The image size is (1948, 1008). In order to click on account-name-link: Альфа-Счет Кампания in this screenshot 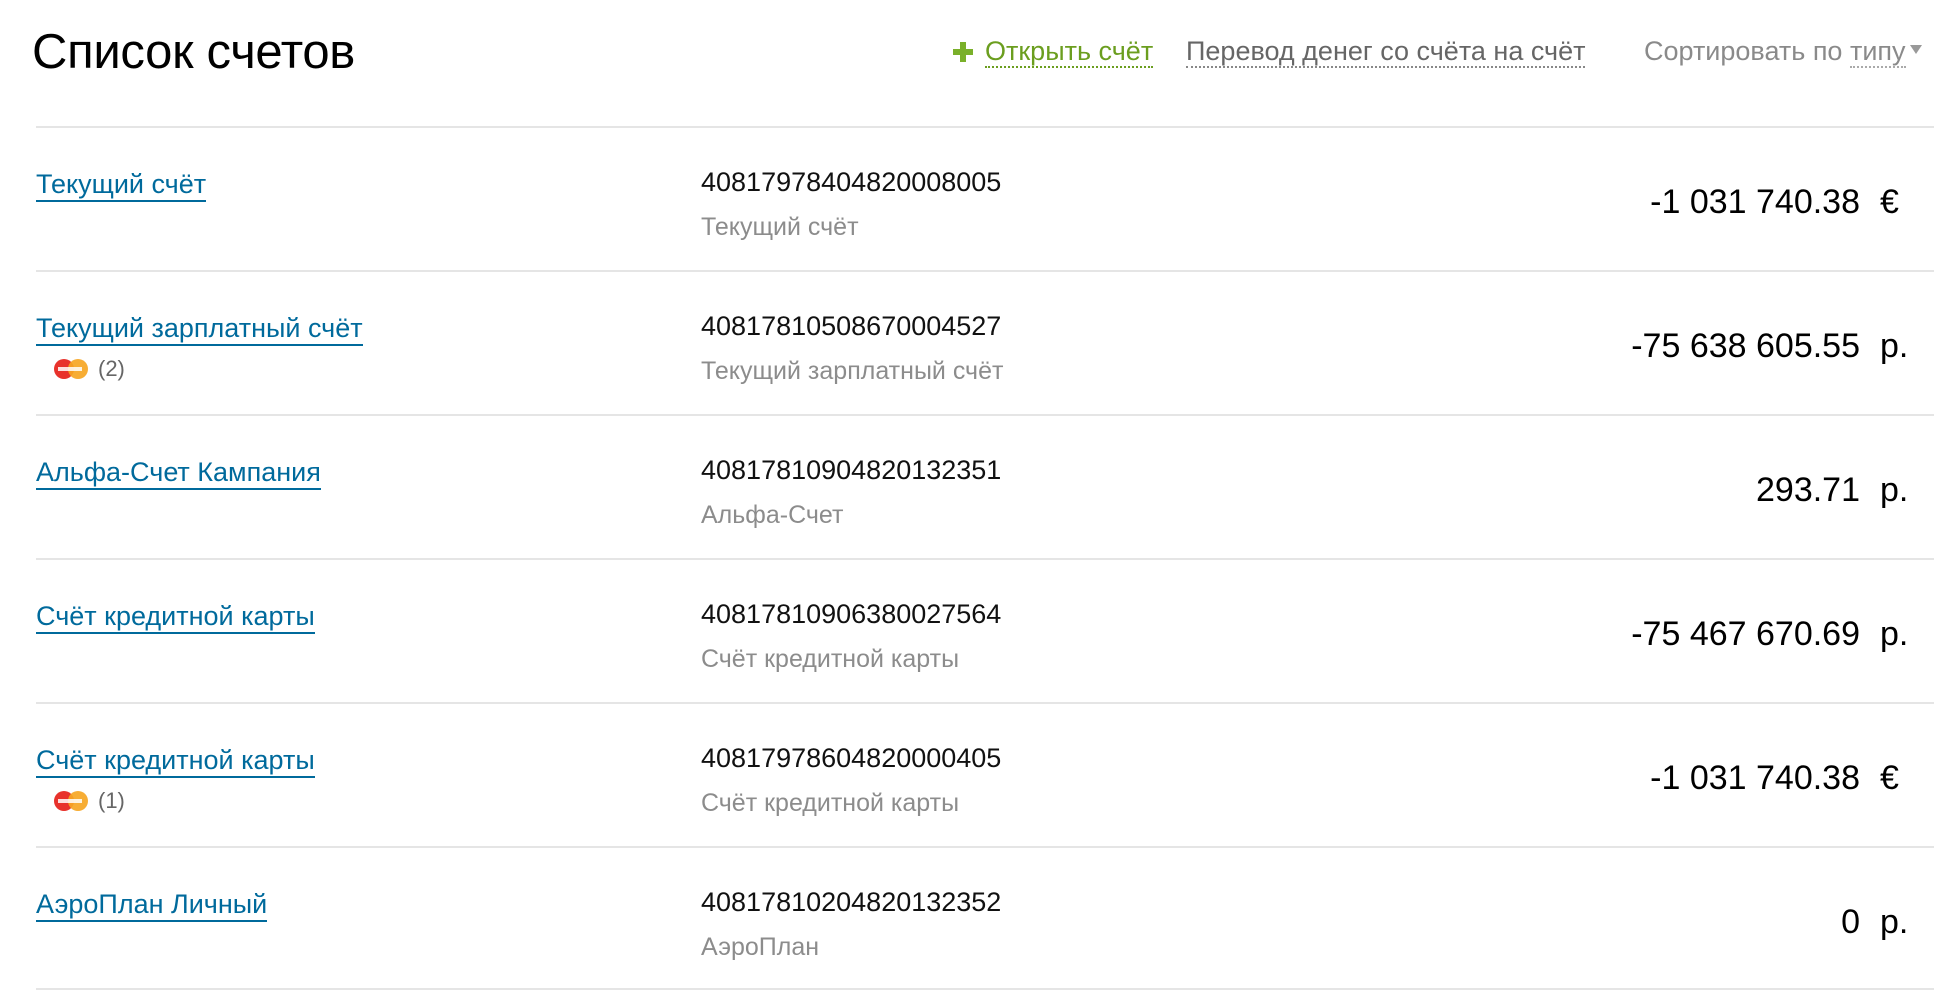, I will do `click(178, 473)`.